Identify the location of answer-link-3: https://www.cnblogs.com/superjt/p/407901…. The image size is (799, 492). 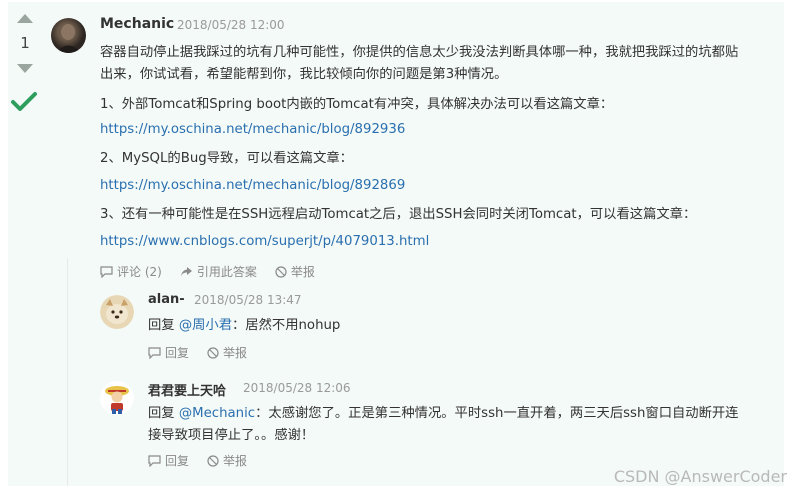
(264, 241).